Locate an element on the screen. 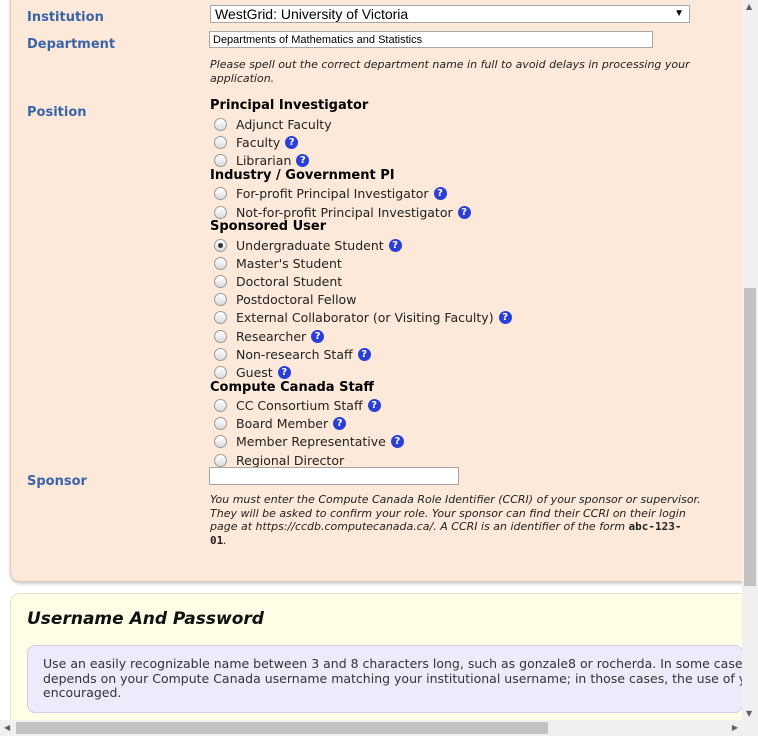  position-option-label: Researcher is located at coordinates (271, 336).